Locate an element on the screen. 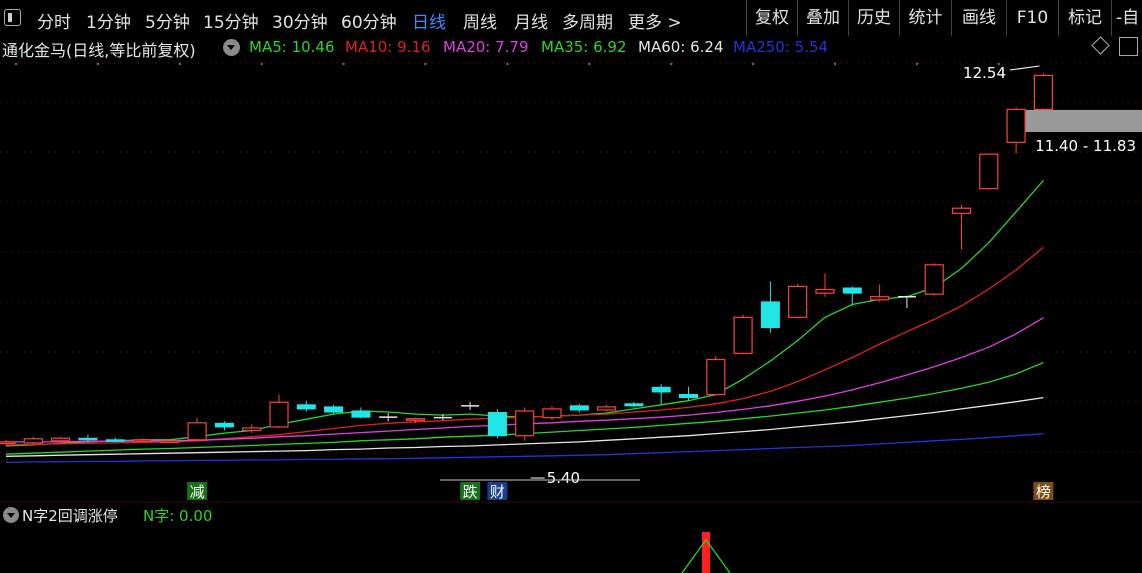 This screenshot has width=1142, height=573. event-marker-label: 财 is located at coordinates (497, 492).